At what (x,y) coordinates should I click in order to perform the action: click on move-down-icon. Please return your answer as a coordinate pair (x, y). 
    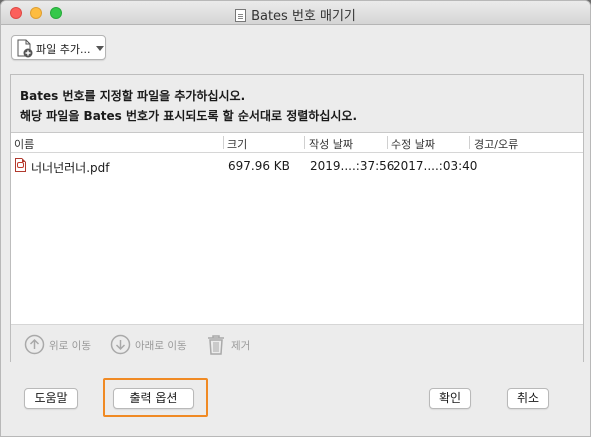
    Looking at the image, I should click on (120, 344).